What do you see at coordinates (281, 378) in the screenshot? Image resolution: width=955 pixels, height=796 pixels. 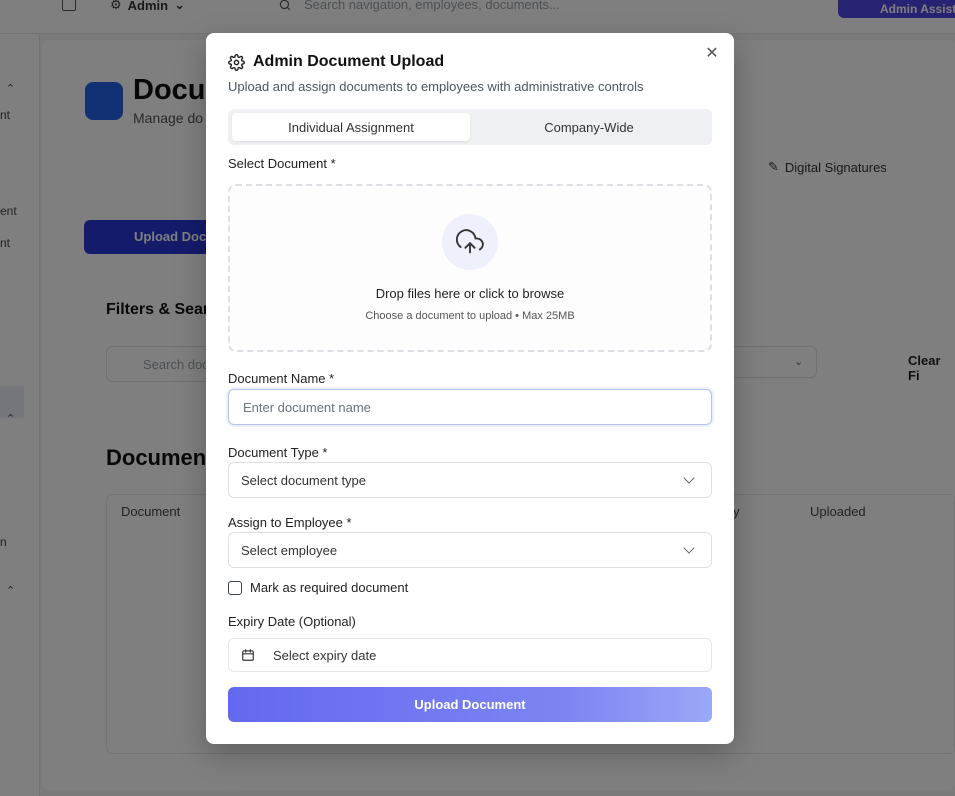 I see `document-name-label: Document Name *` at bounding box center [281, 378].